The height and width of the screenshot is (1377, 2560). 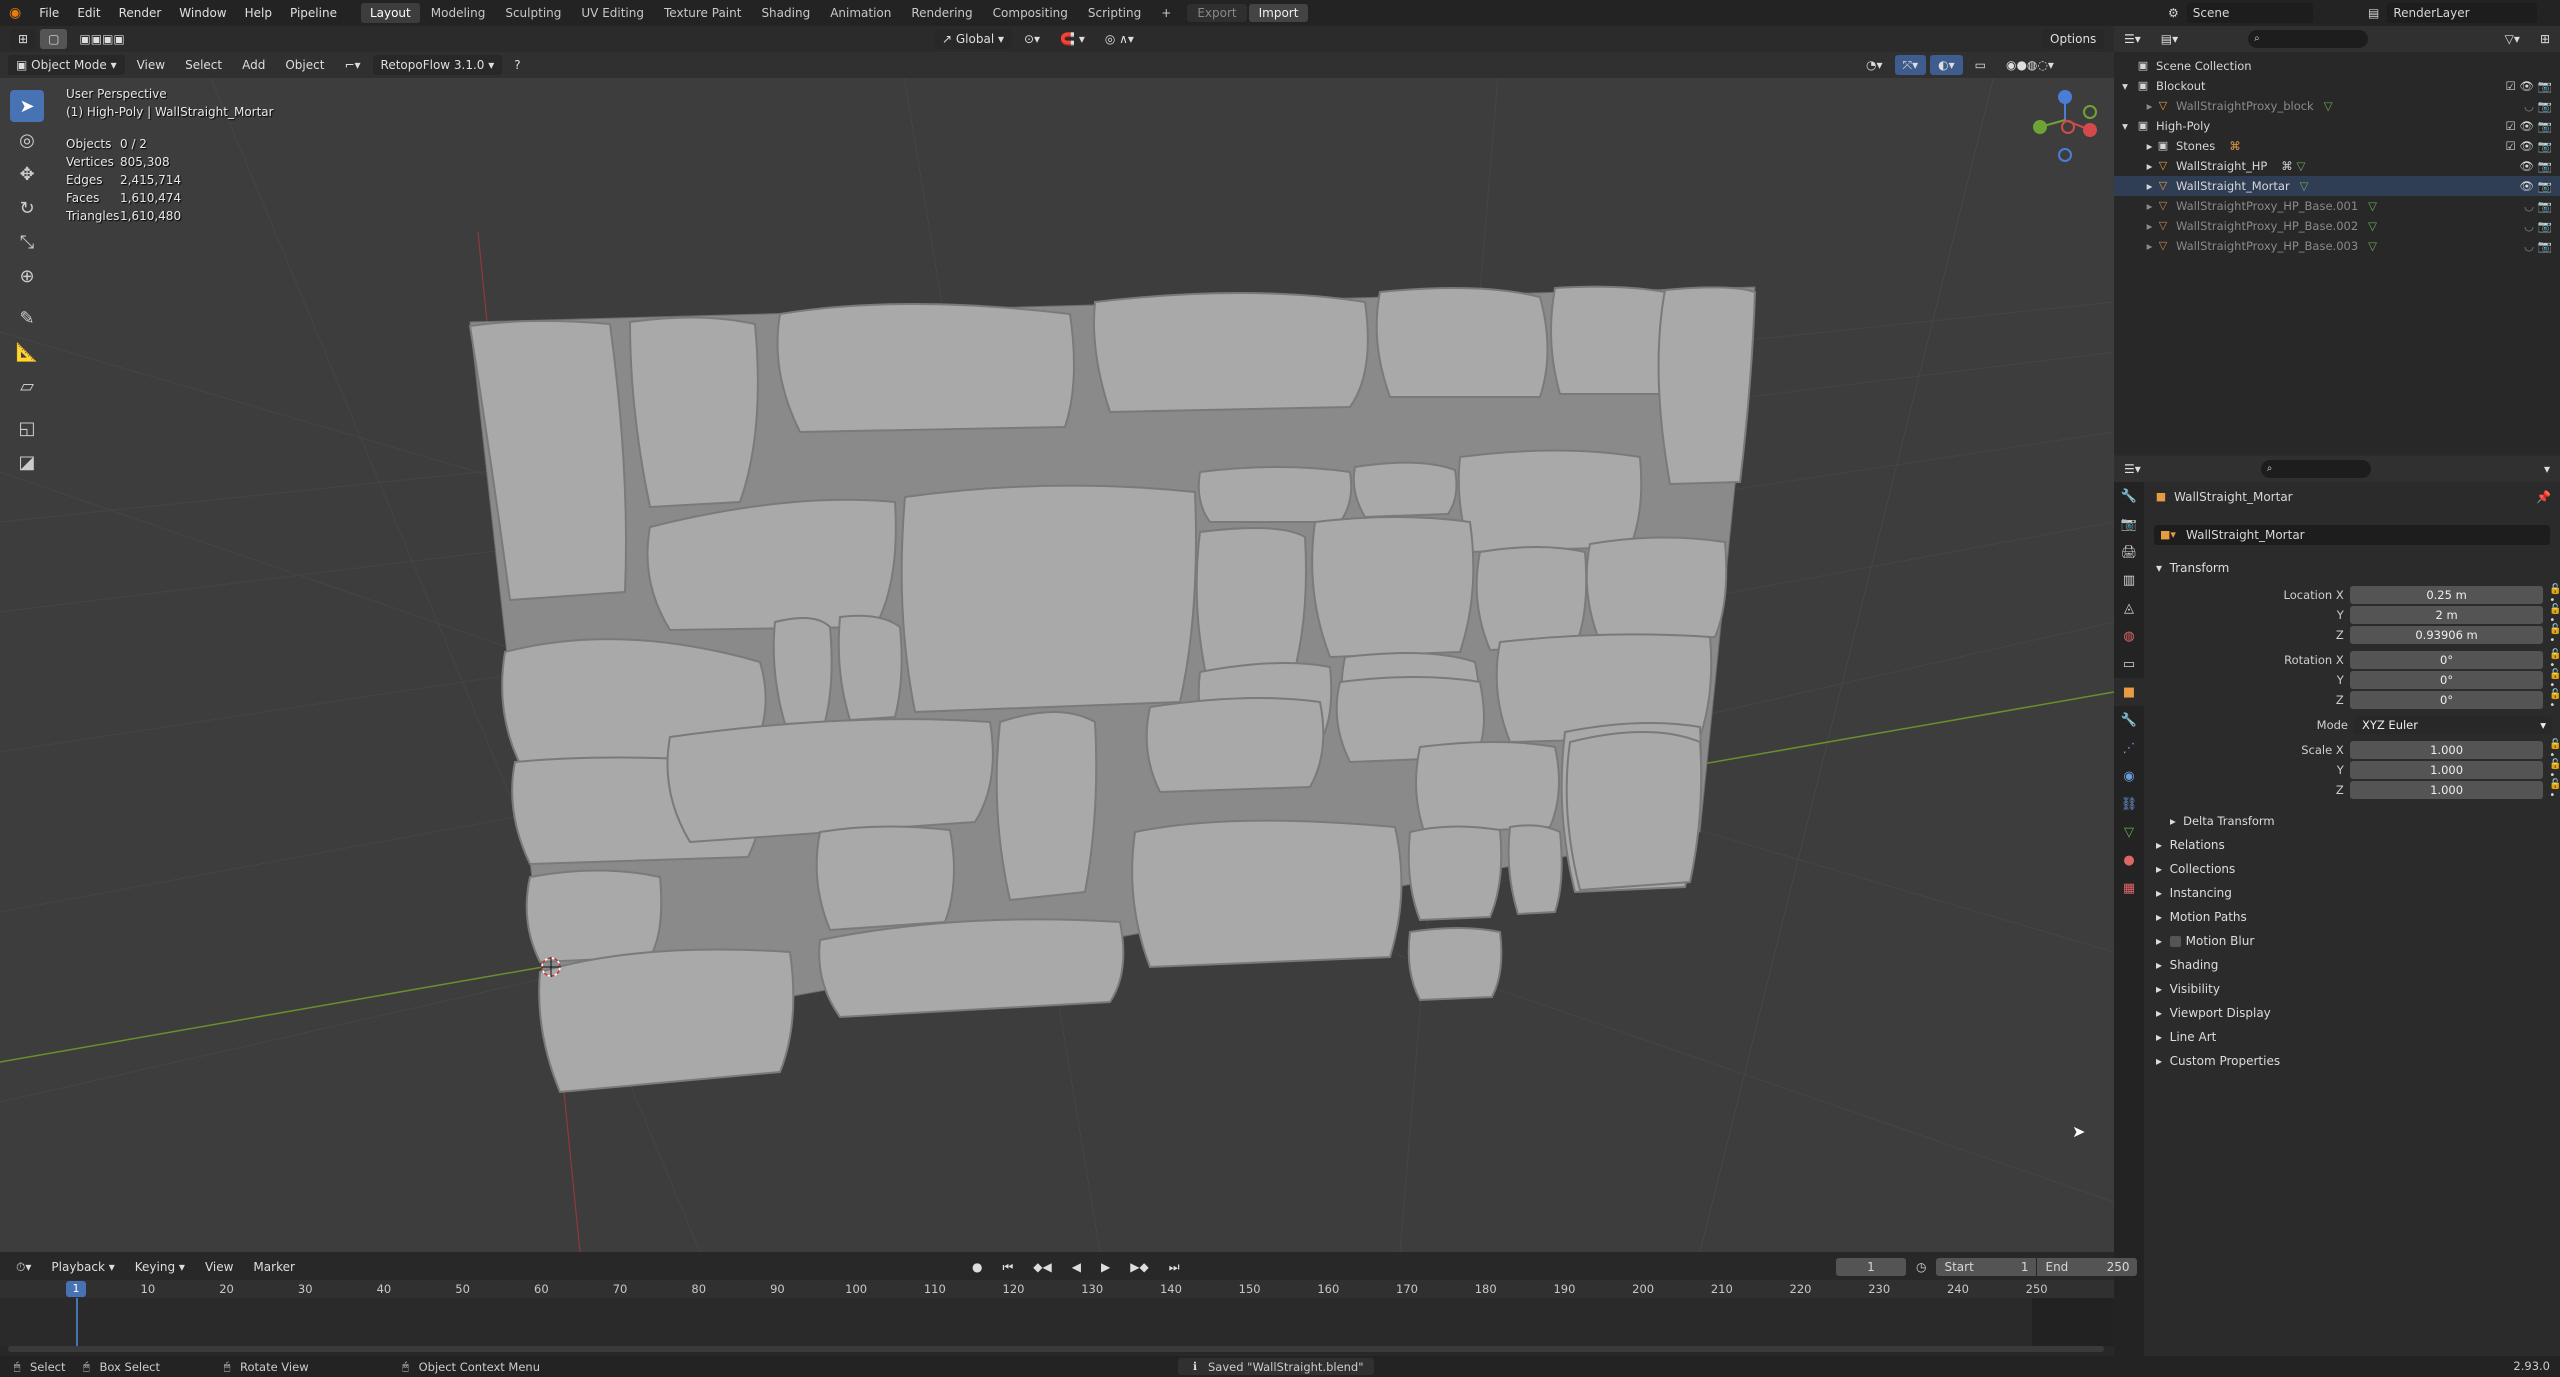 I want to click on end-frame-field: End 250, so click(x=2087, y=1267).